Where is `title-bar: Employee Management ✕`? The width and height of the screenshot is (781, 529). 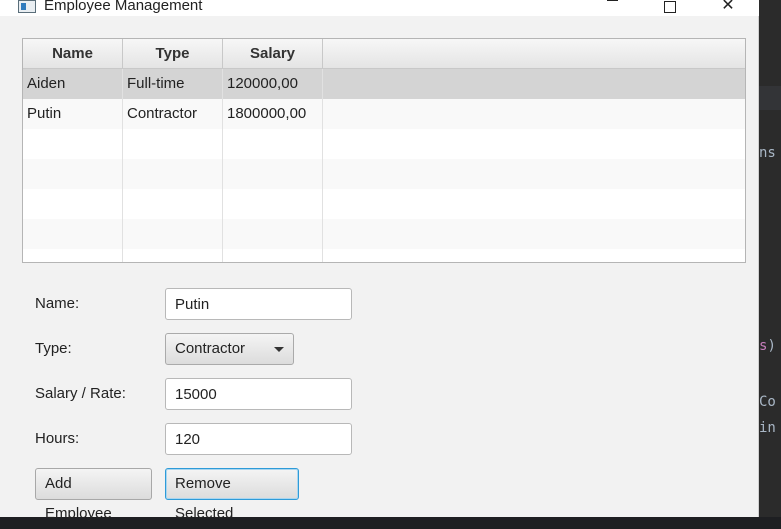 title-bar: Employee Management ✕ is located at coordinates (379, 8).